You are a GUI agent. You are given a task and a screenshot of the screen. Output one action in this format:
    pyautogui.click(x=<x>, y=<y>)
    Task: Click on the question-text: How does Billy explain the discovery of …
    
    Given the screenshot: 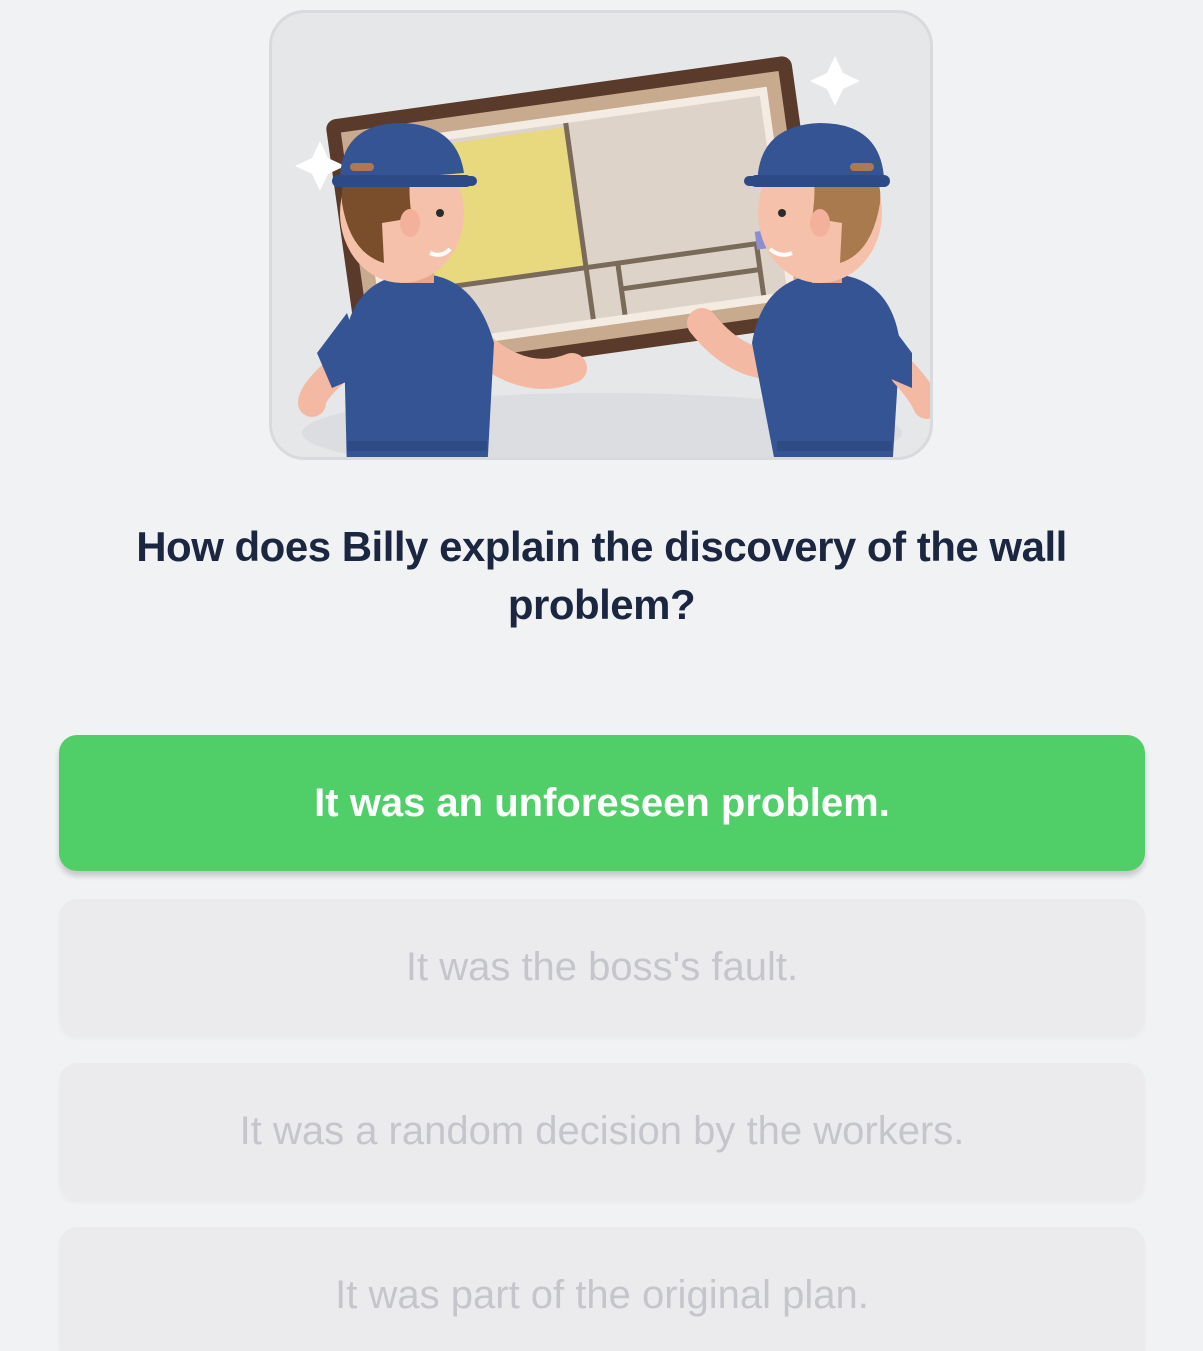 What is the action you would take?
    pyautogui.click(x=601, y=575)
    